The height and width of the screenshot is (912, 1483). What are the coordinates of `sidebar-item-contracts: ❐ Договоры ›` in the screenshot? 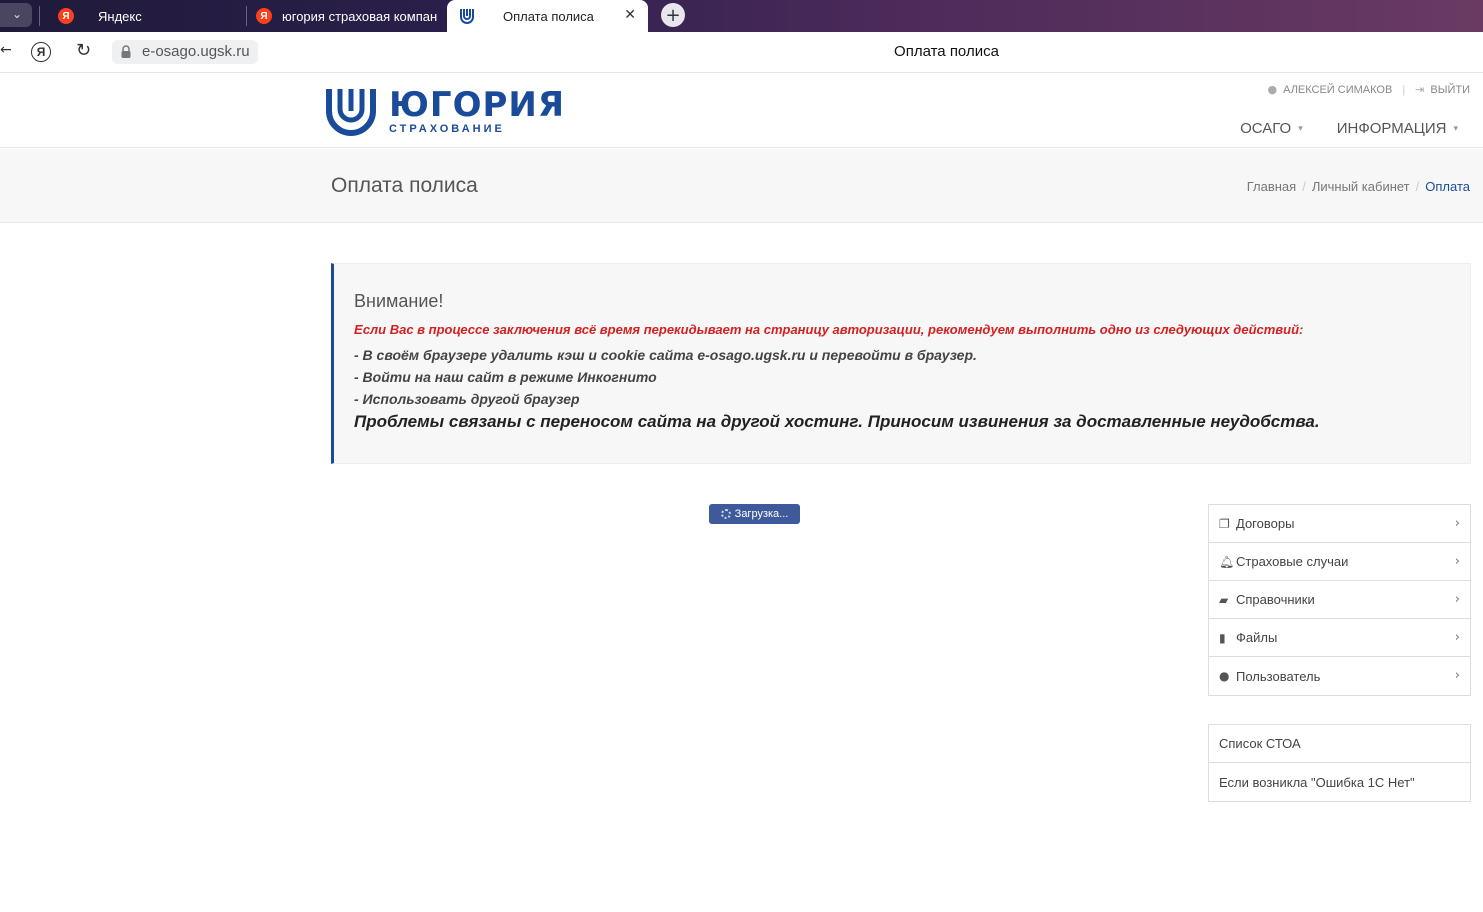 It's located at (1339, 524).